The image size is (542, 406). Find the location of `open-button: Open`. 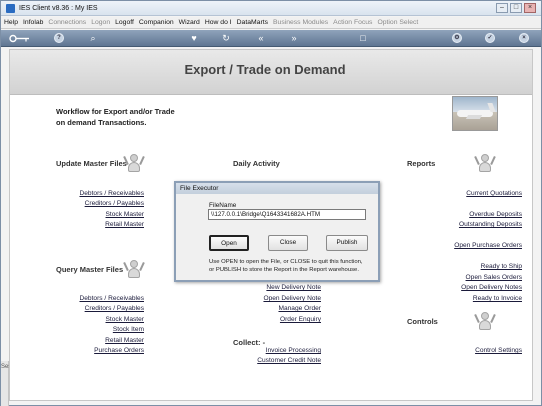

open-button: Open is located at coordinates (229, 243).